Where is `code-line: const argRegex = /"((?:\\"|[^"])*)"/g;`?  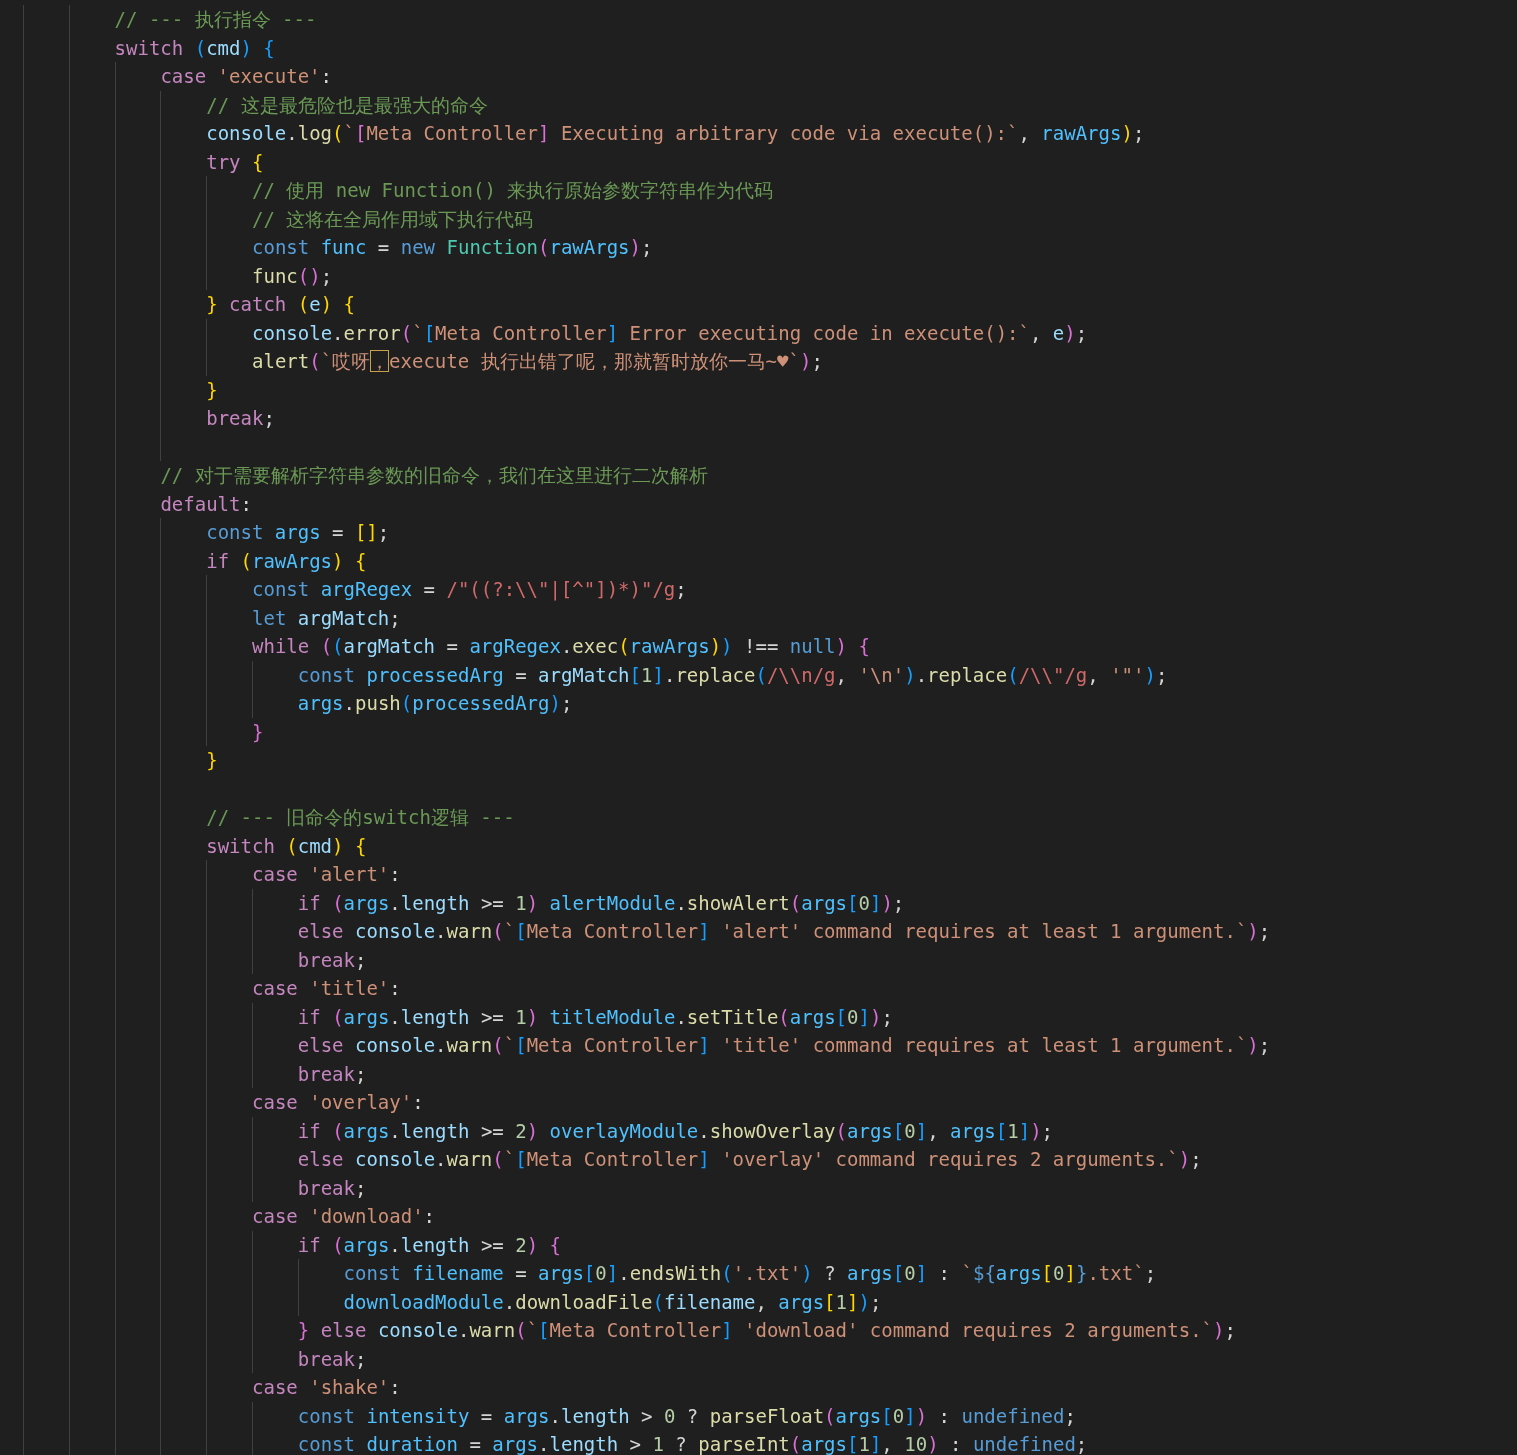 code-line: const argRegex = /"((?:\\"|[^"])*)"/g; is located at coordinates (469, 590).